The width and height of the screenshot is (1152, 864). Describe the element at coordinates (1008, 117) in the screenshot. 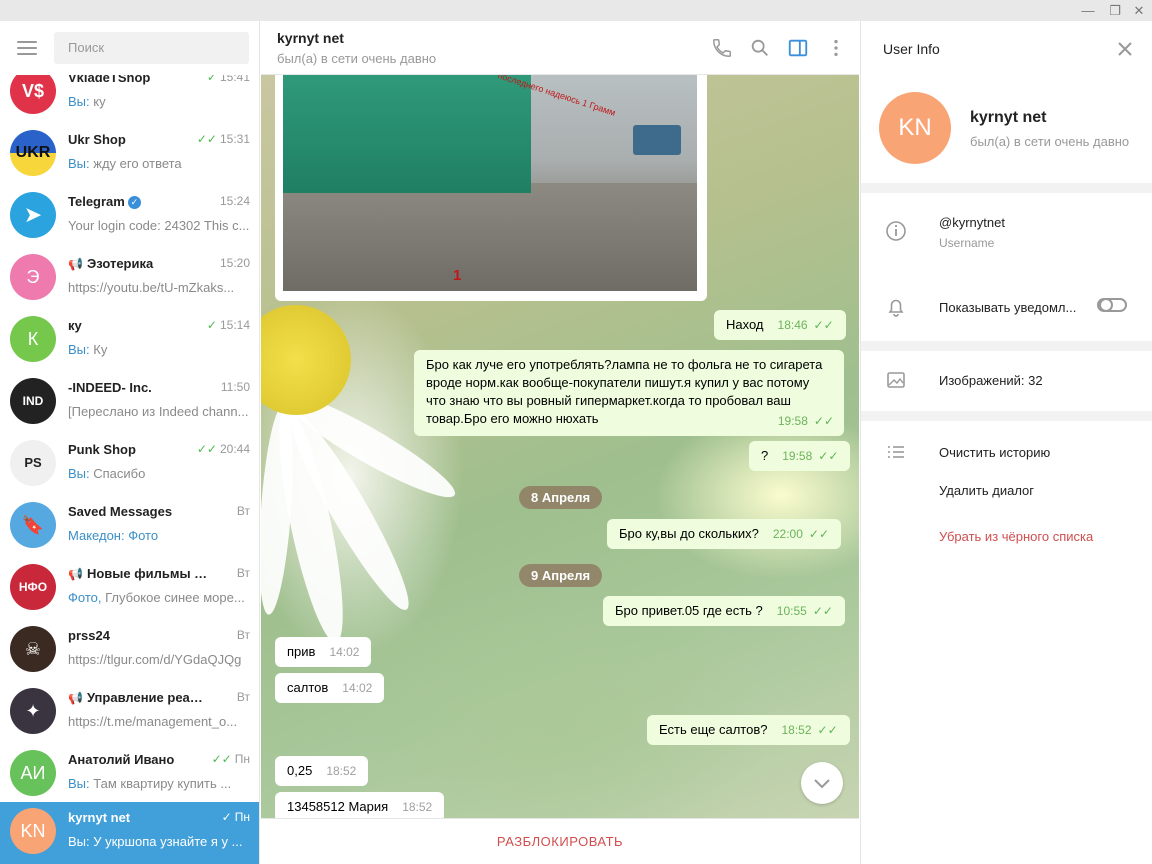

I see `user-name: kyrnyt net` at that location.